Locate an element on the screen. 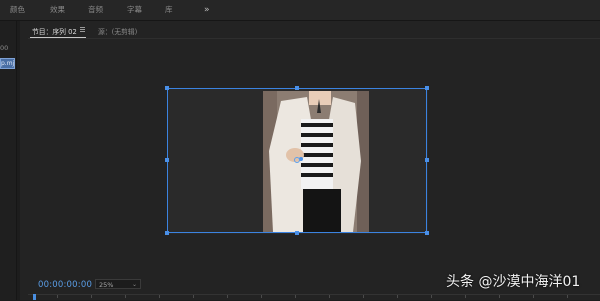 This screenshot has height=301, width=600. playhead-marker is located at coordinates (34, 297).